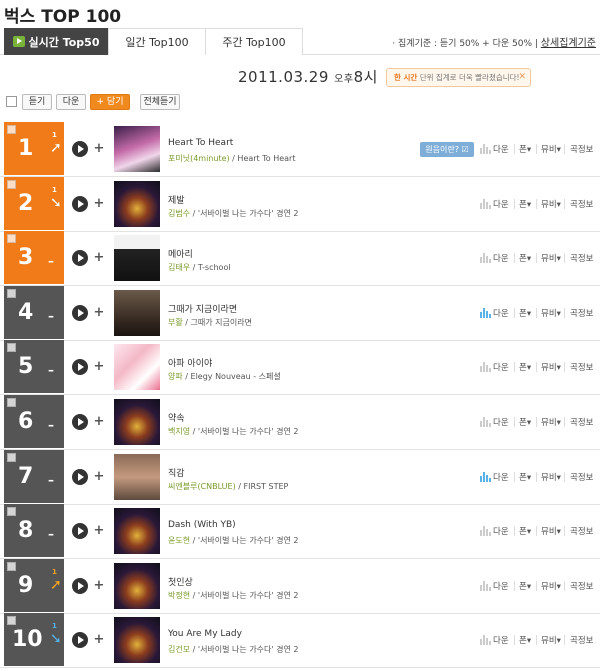 Image resolution: width=600 pixels, height=671 pixels. What do you see at coordinates (11, 101) in the screenshot?
I see `select-all-checkbox` at bounding box center [11, 101].